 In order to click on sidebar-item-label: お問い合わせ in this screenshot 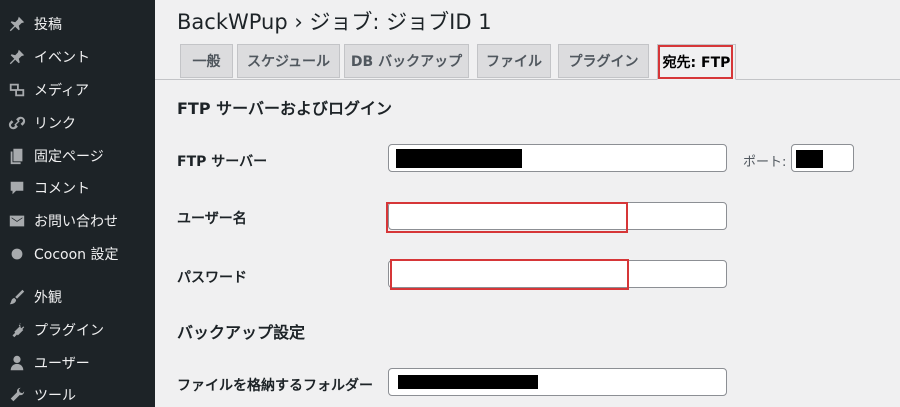, I will do `click(76, 222)`.